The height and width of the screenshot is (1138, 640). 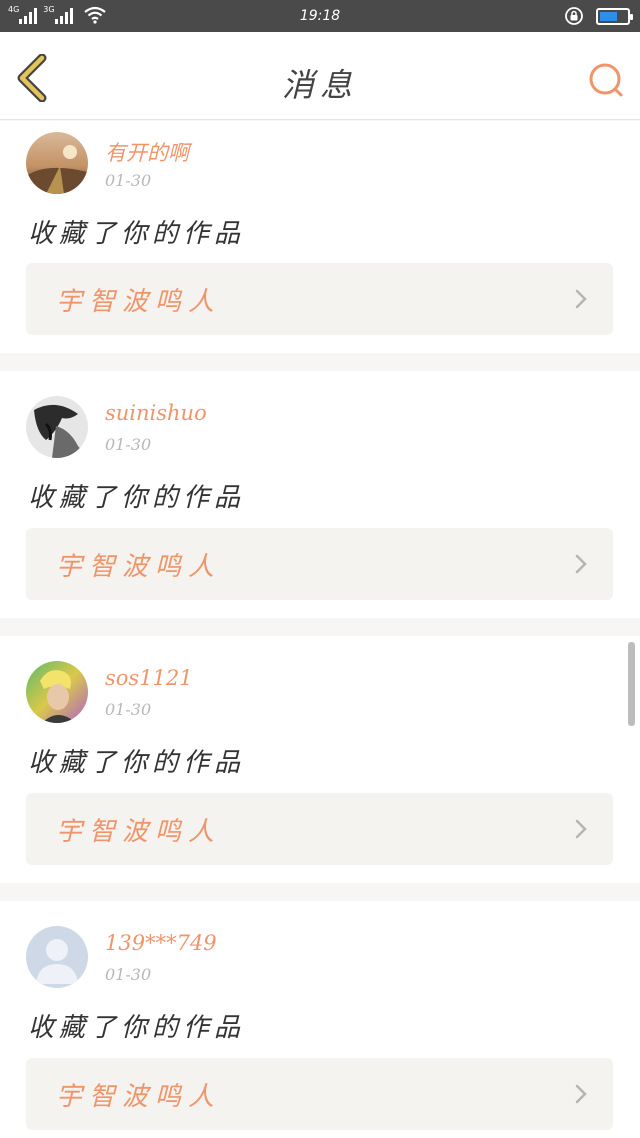 I want to click on rotation-lock-icon, so click(x=574, y=16).